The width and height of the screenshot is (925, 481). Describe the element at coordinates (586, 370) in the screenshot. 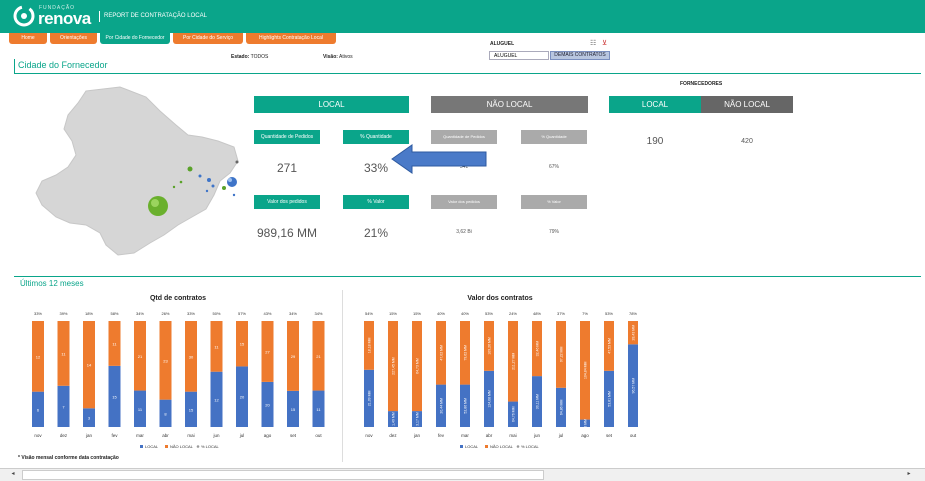

I see `bar-nao-local-label: 104,84 MM` at that location.